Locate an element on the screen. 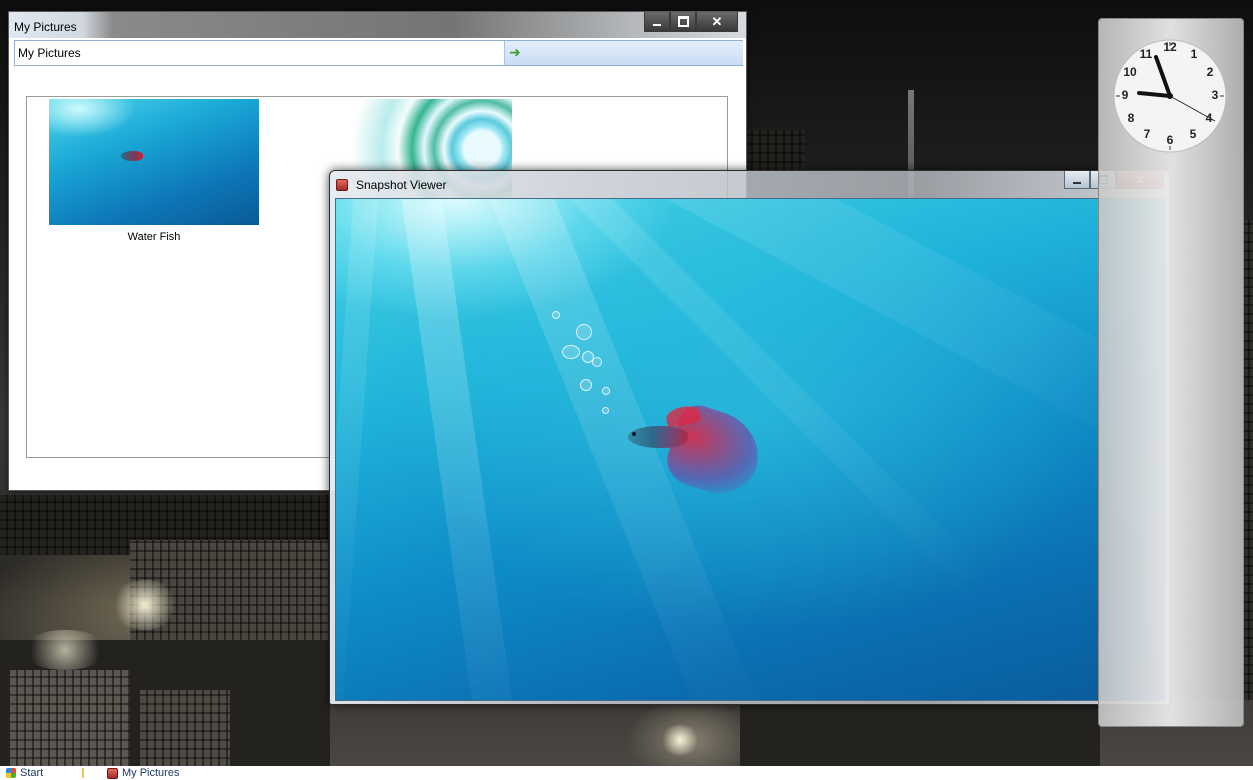  clock-number: 10 is located at coordinates (1130, 72).